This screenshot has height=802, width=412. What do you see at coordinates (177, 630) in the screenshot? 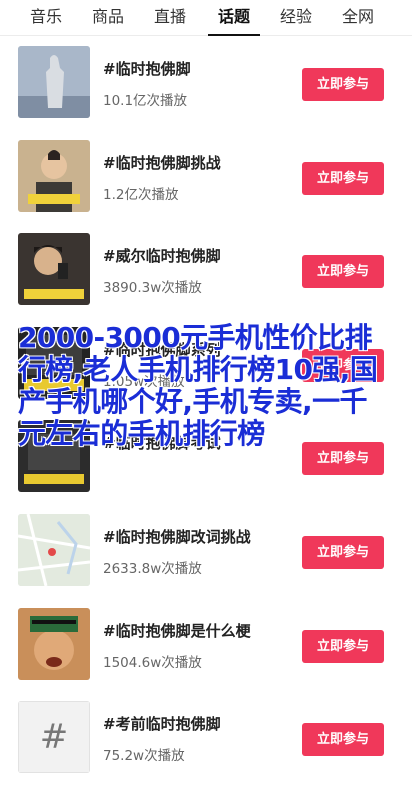
I see `topic-title: #临时抱佛脚是什么梗` at bounding box center [177, 630].